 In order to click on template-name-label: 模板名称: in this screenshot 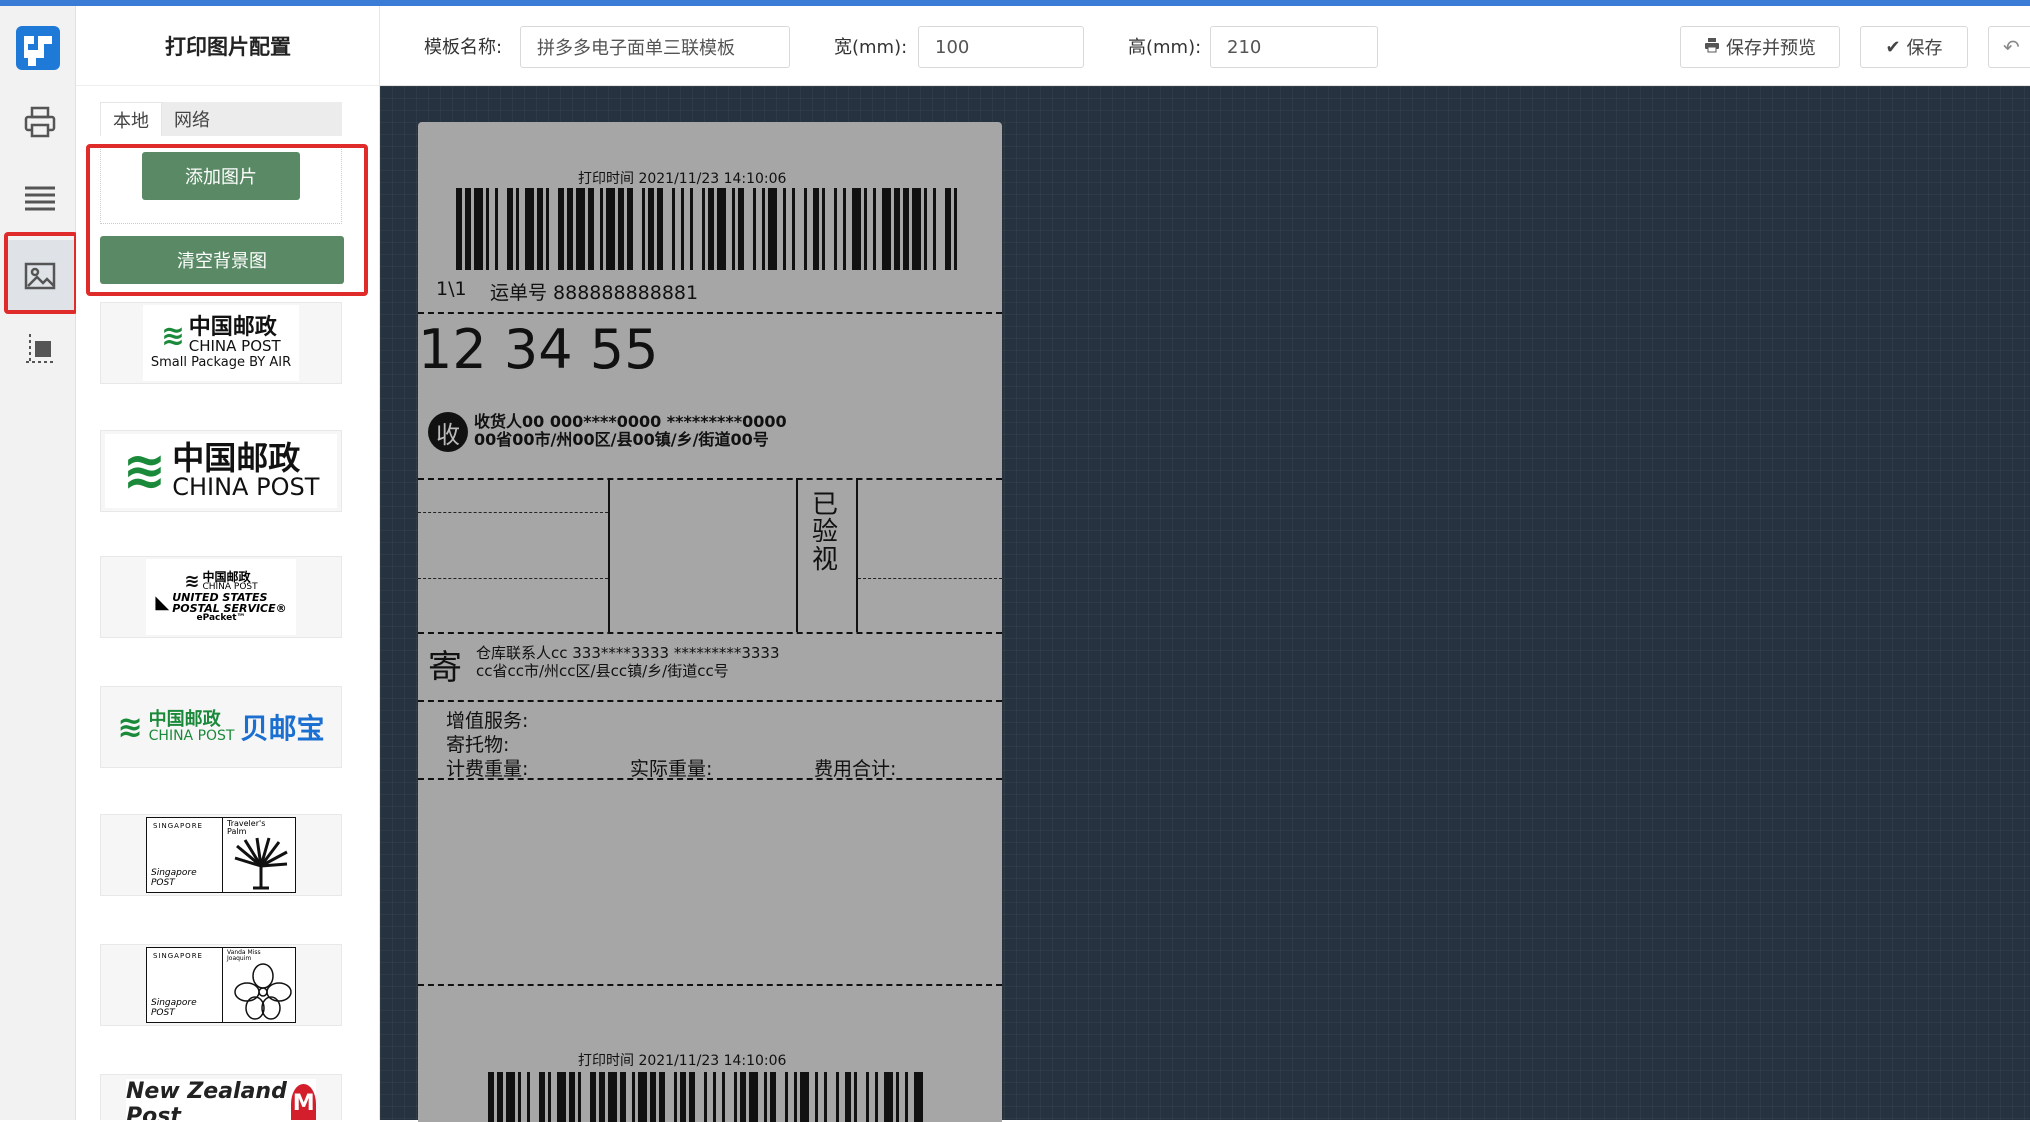, I will do `click(463, 47)`.